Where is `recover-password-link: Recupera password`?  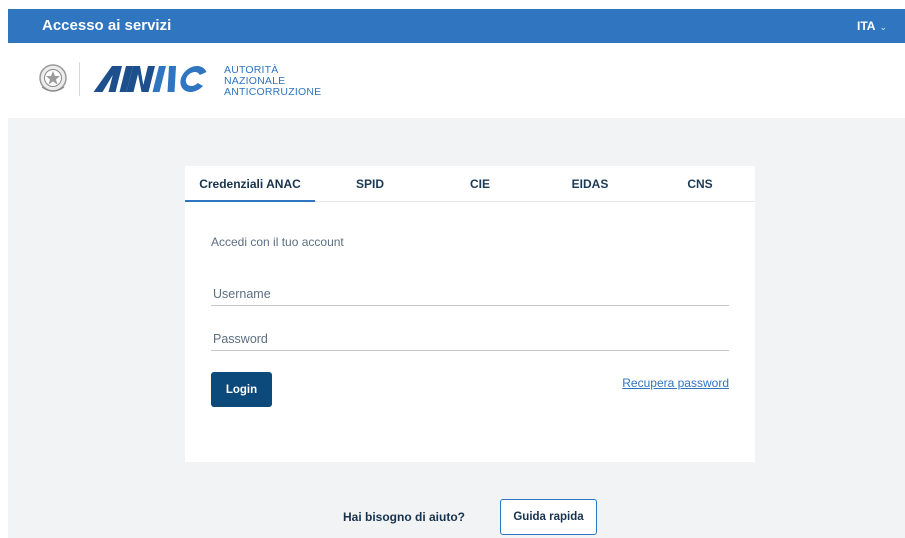 recover-password-link: Recupera password is located at coordinates (675, 383).